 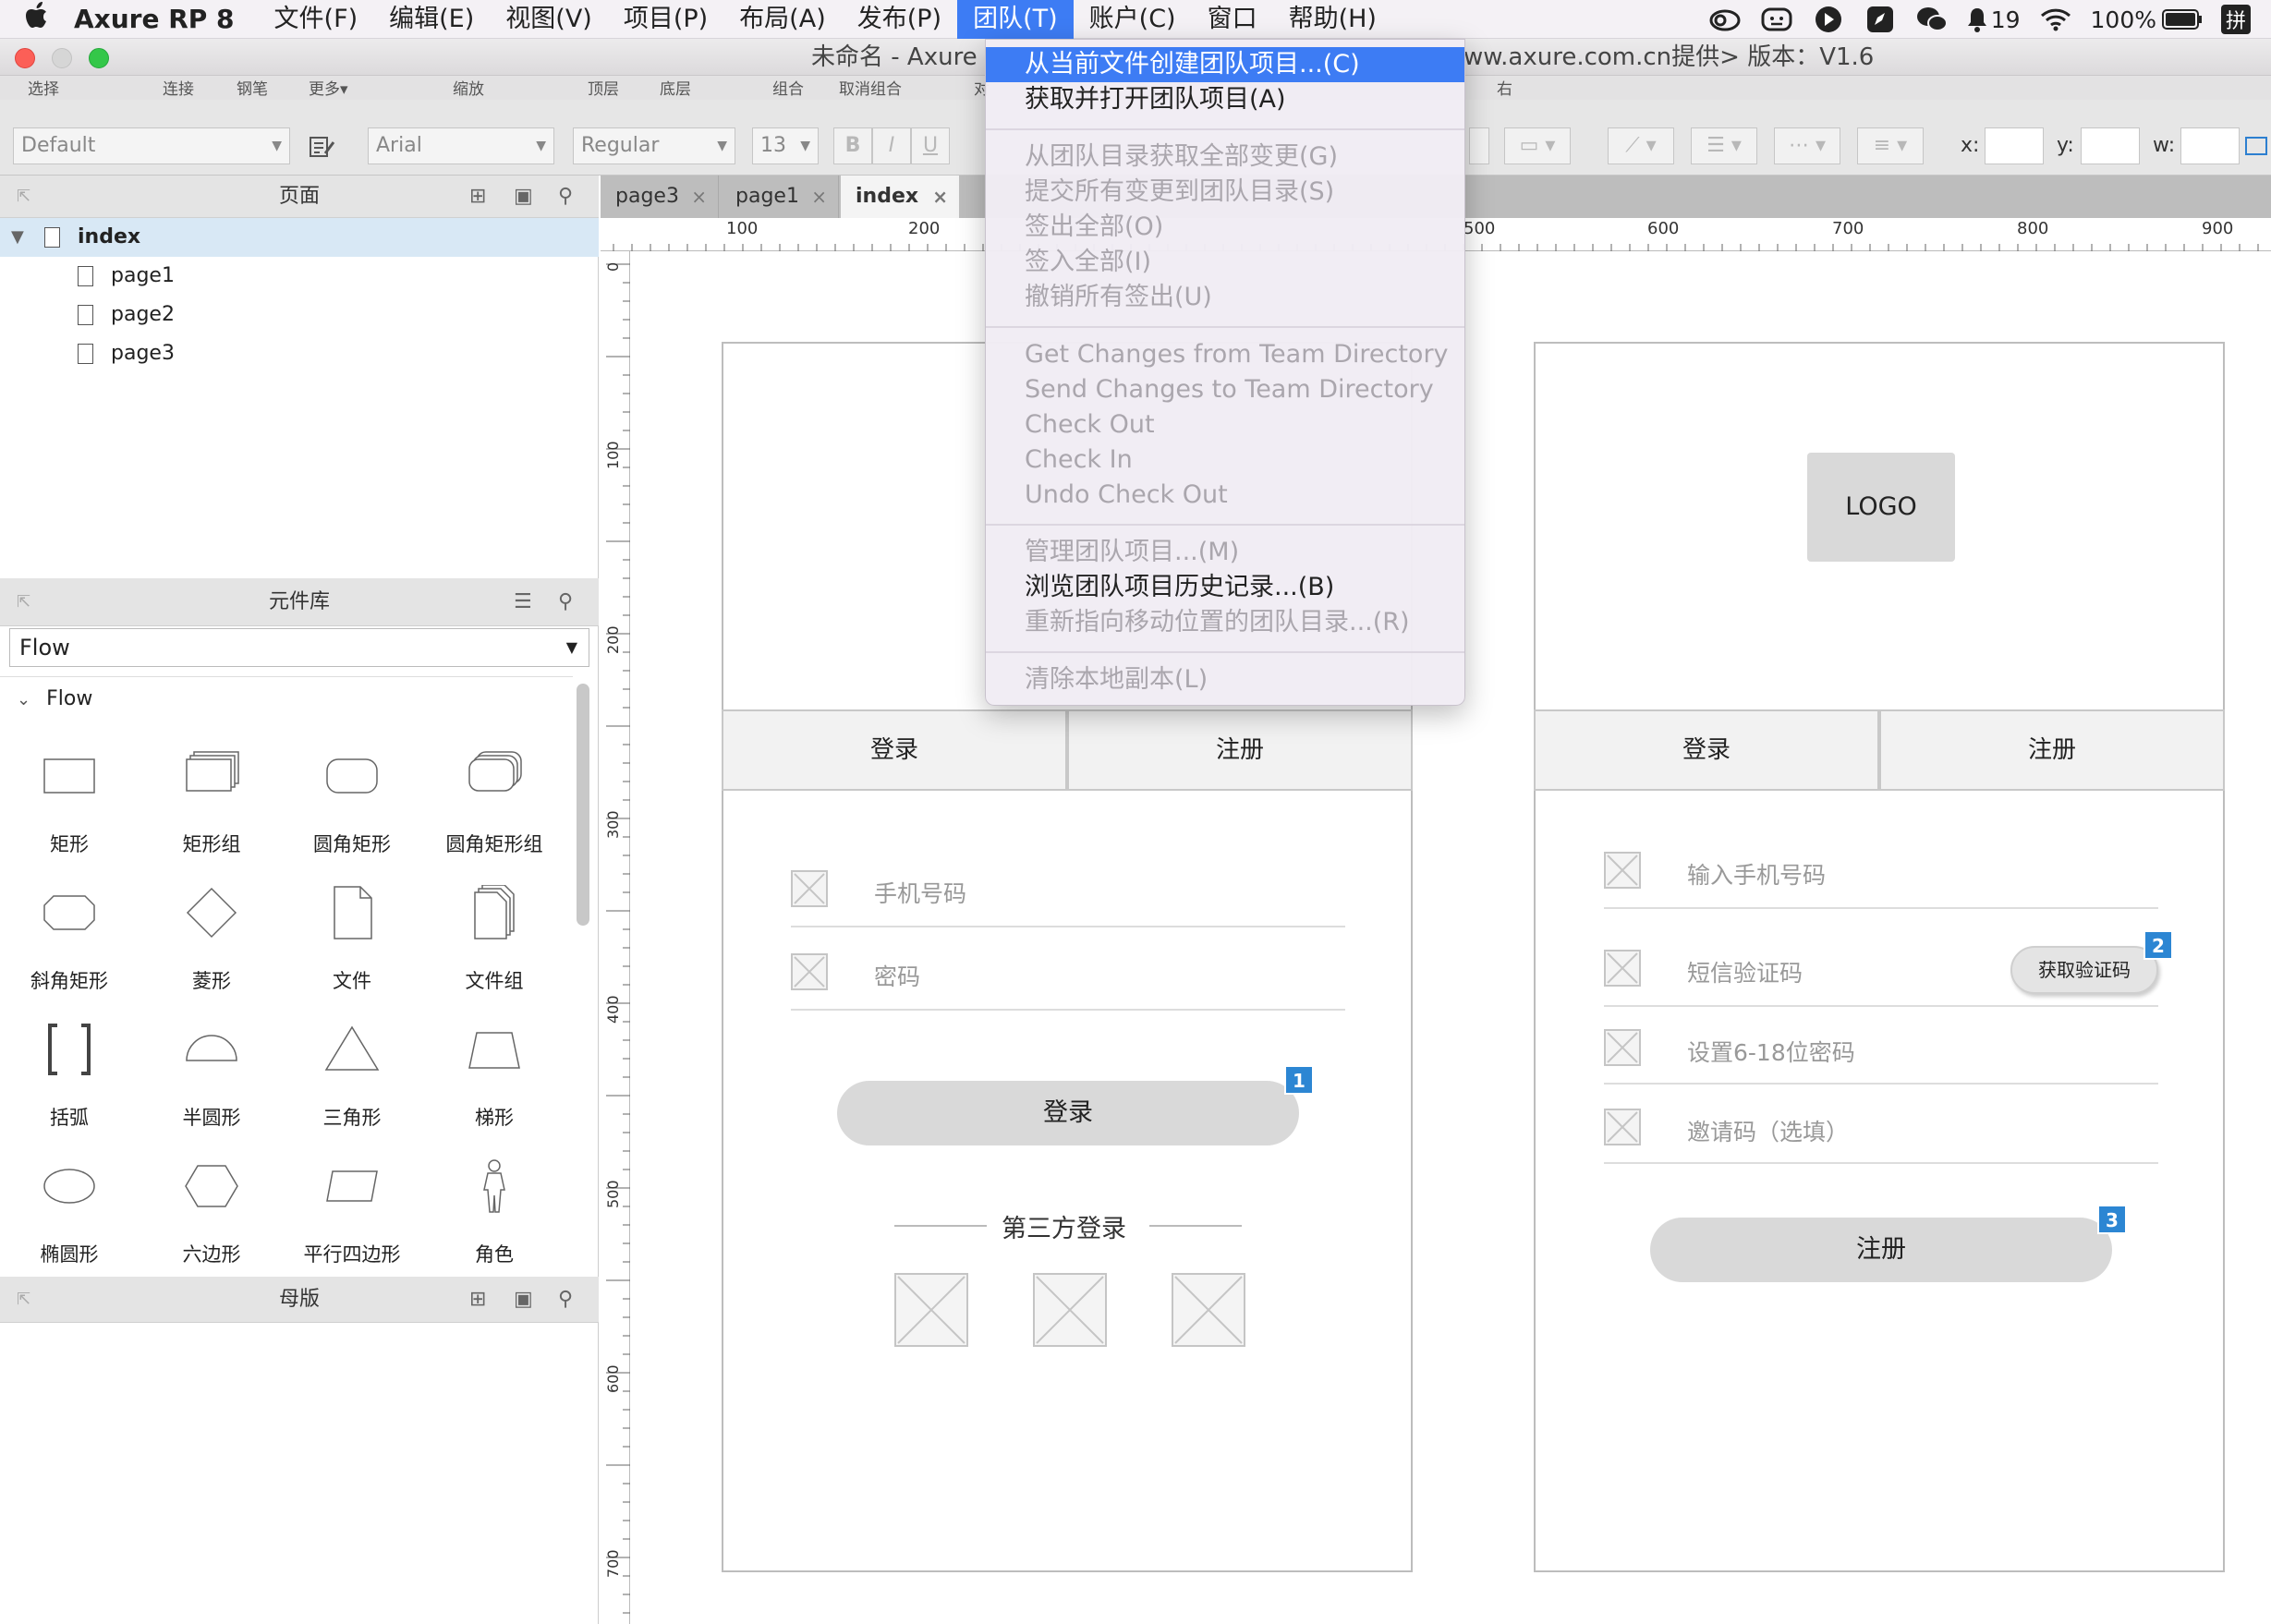 I want to click on invite-code-field: 邀请码（选填）, so click(x=1768, y=1130).